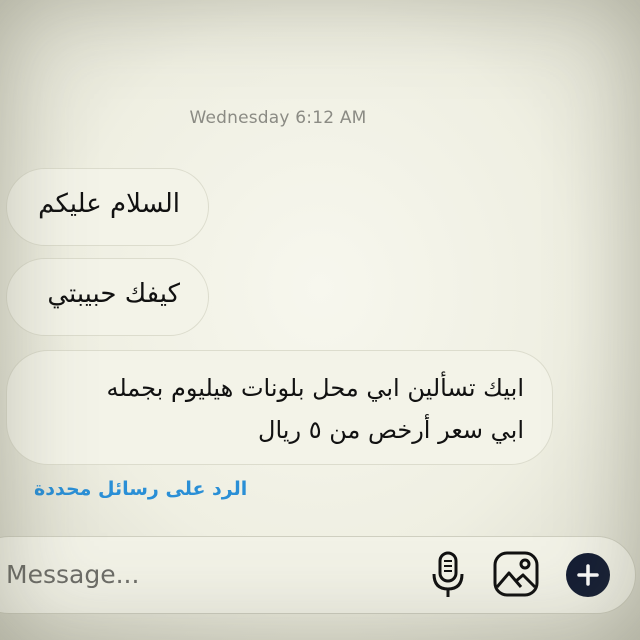 This screenshot has height=640, width=640. Describe the element at coordinates (109, 204) in the screenshot. I see `message-text: السلام عليكم` at that location.